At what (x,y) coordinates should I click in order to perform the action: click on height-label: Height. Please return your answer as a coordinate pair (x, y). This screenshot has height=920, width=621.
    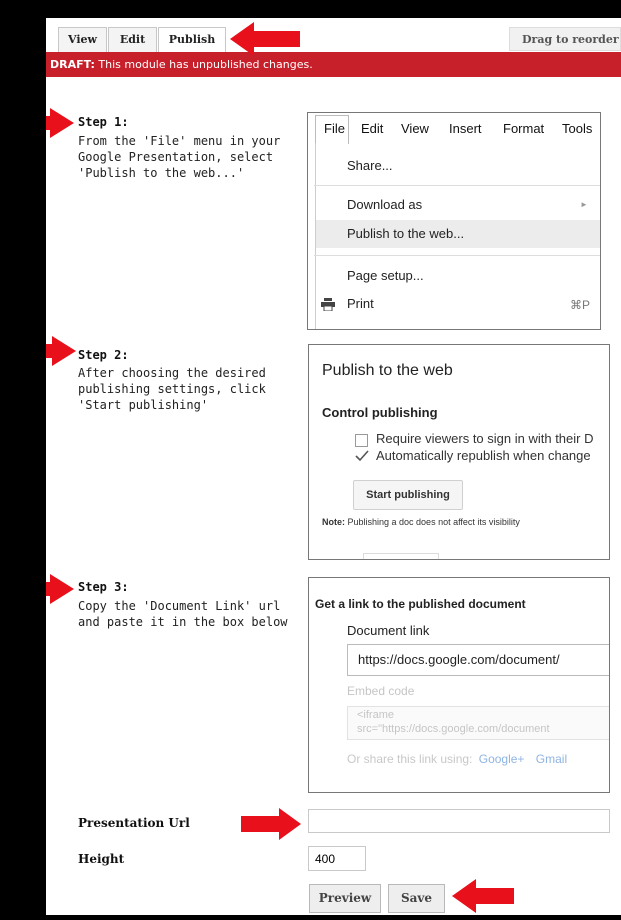
    Looking at the image, I should click on (101, 859).